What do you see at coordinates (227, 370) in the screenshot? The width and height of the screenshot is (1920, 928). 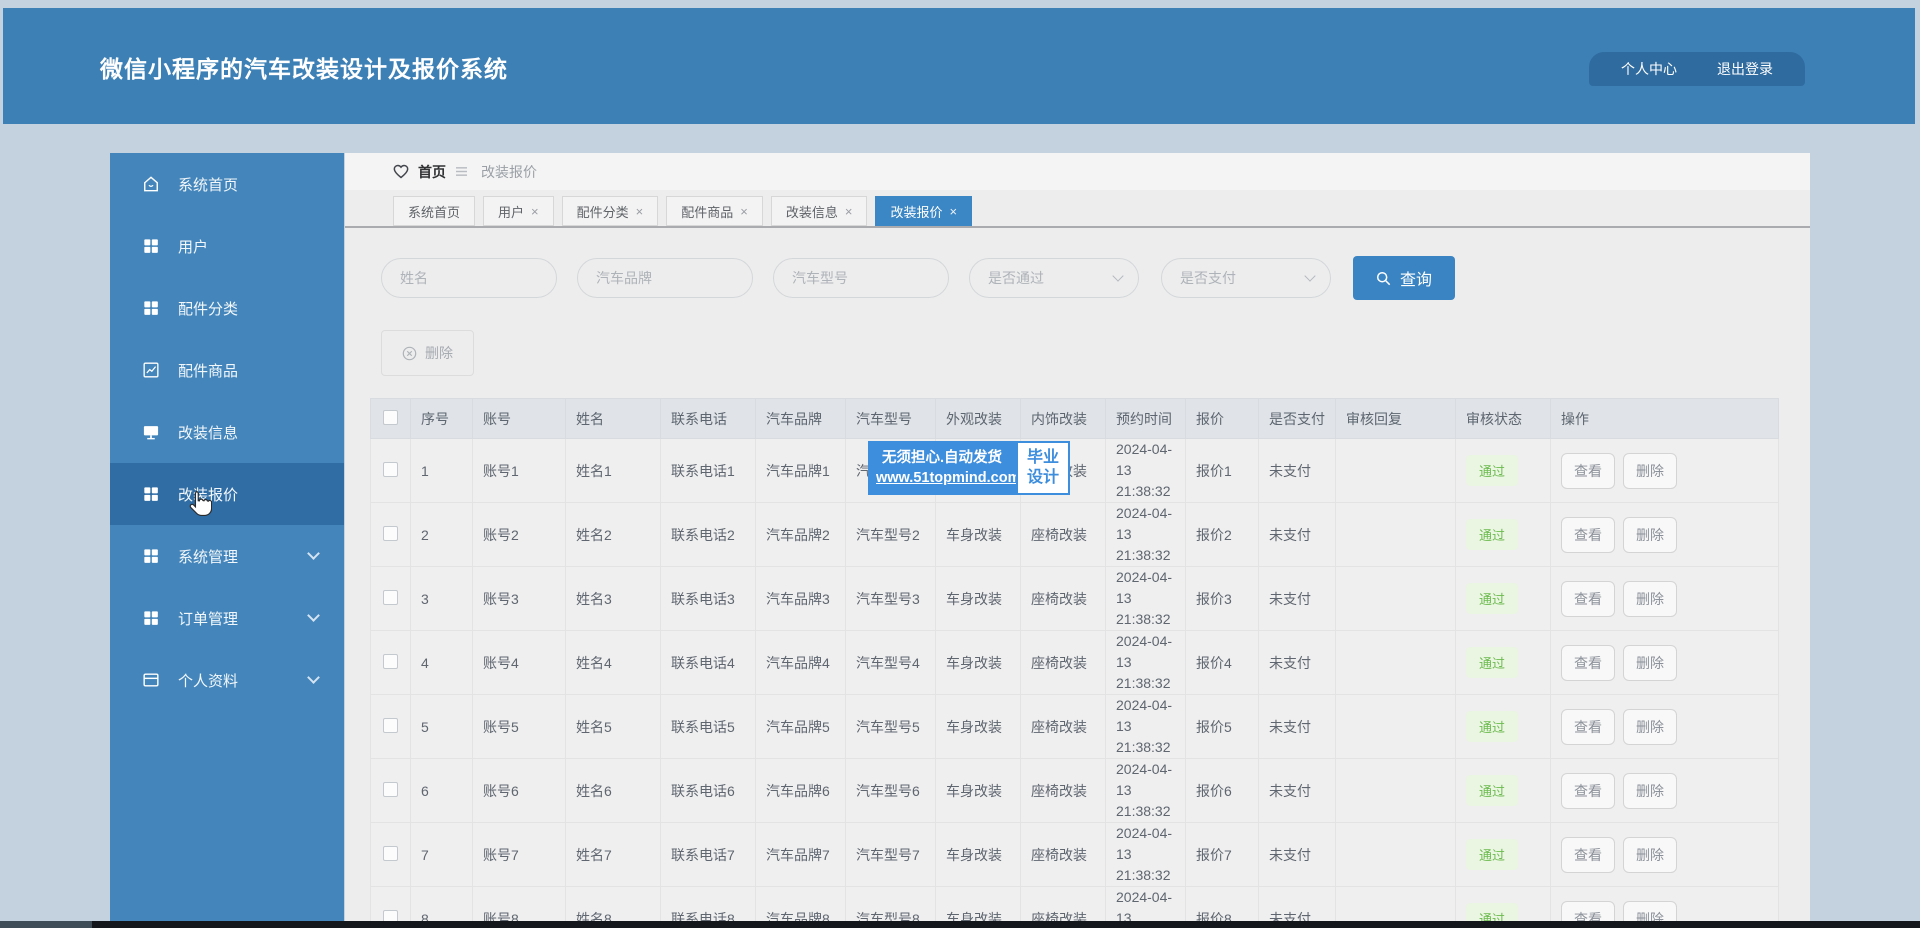 I see `sidebar-item-4: 配件商品` at bounding box center [227, 370].